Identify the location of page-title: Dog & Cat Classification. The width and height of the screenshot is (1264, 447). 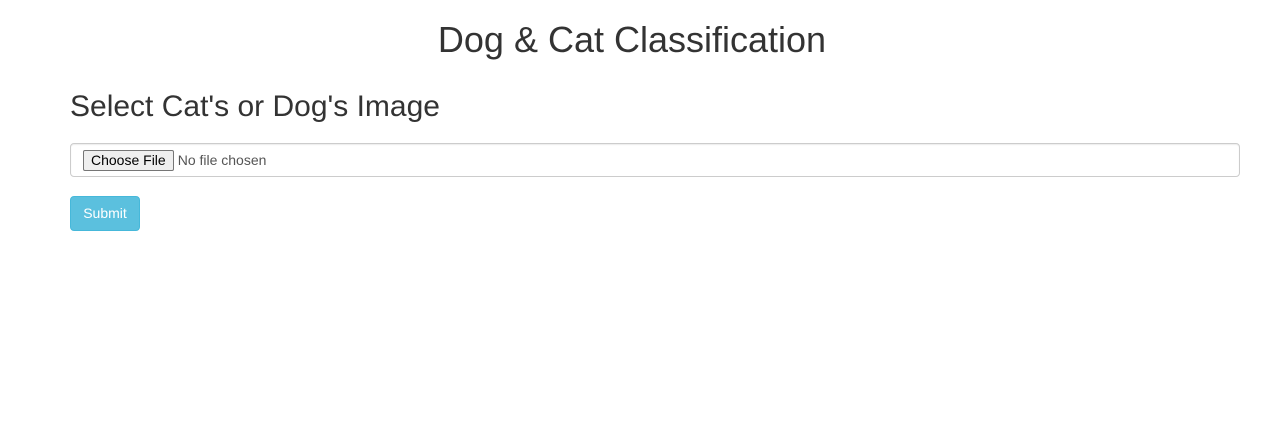
(632, 39).